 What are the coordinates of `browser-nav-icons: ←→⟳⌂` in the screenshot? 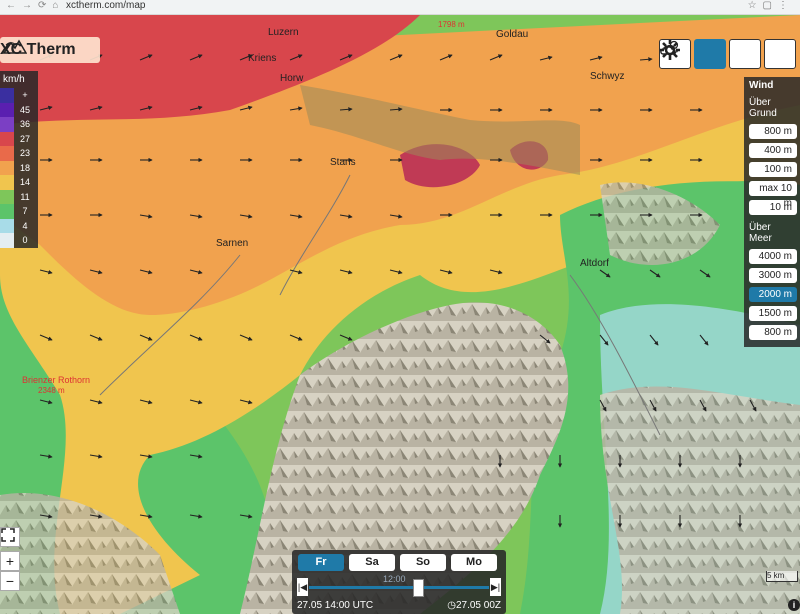 It's located at (35, 5).